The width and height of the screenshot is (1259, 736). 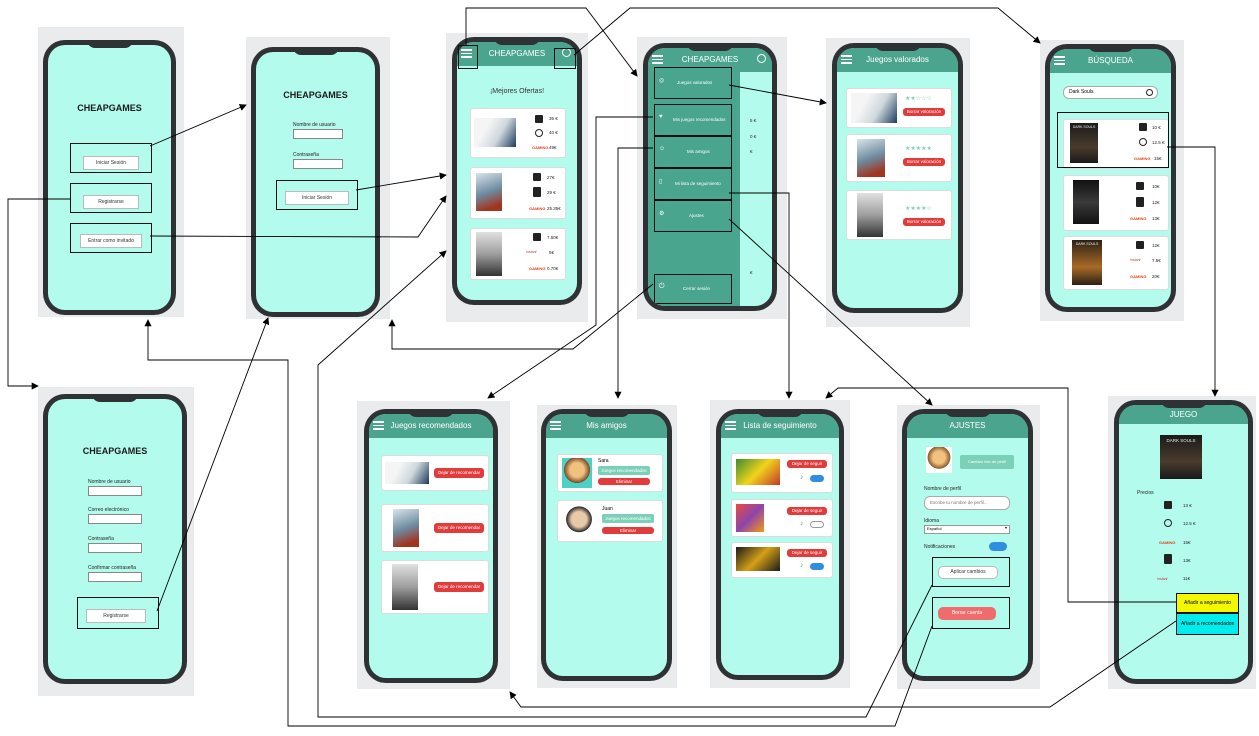 What do you see at coordinates (101, 539) in the screenshot?
I see `pass-label: Contraseña` at bounding box center [101, 539].